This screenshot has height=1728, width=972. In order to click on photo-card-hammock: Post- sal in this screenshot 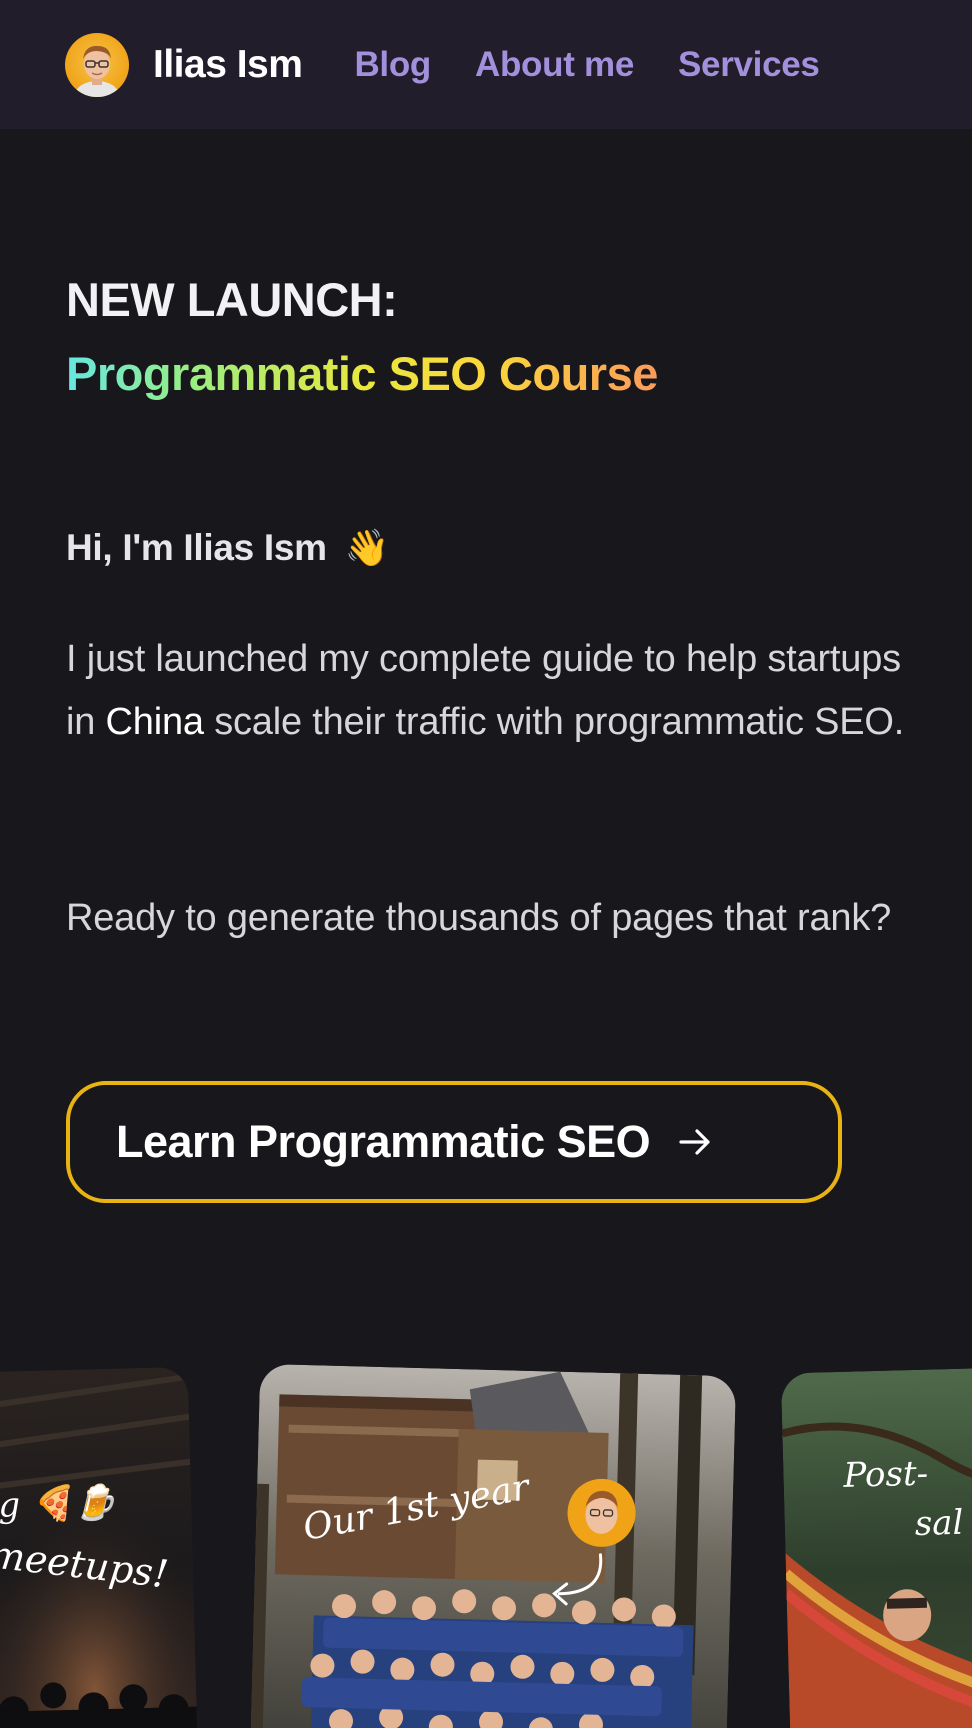, I will do `click(876, 1547)`.